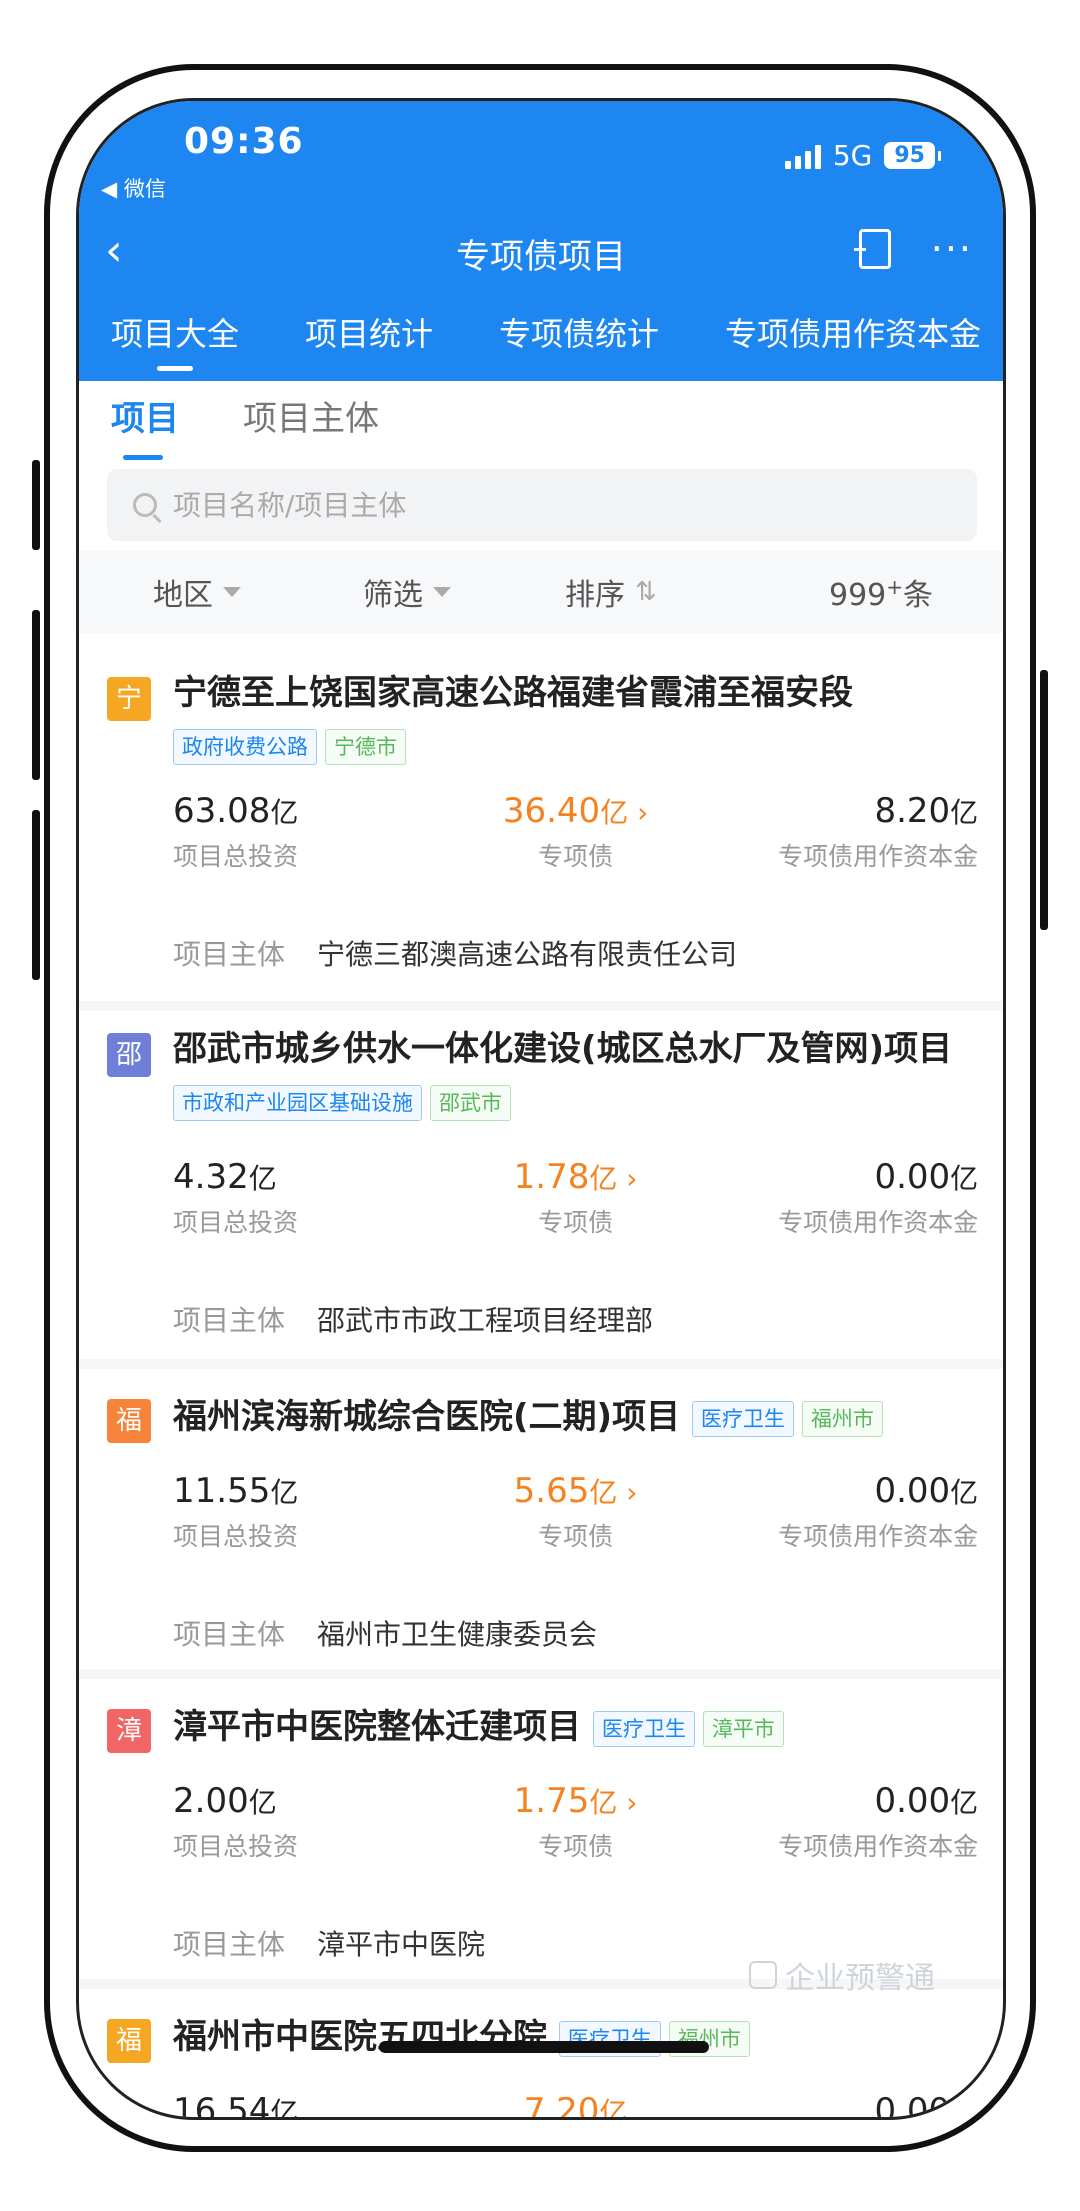  I want to click on project-stats: 16.54亿 7.20亿 0.00亿, so click(576, 2105).